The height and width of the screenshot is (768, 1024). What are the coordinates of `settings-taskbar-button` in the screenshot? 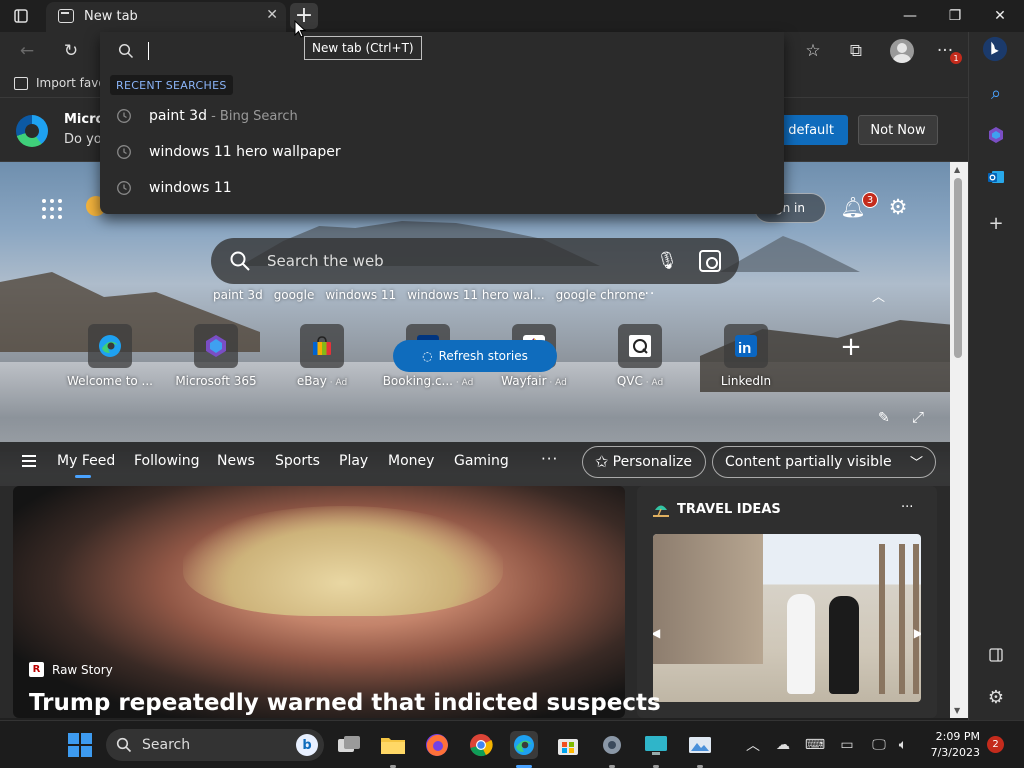 It's located at (612, 745).